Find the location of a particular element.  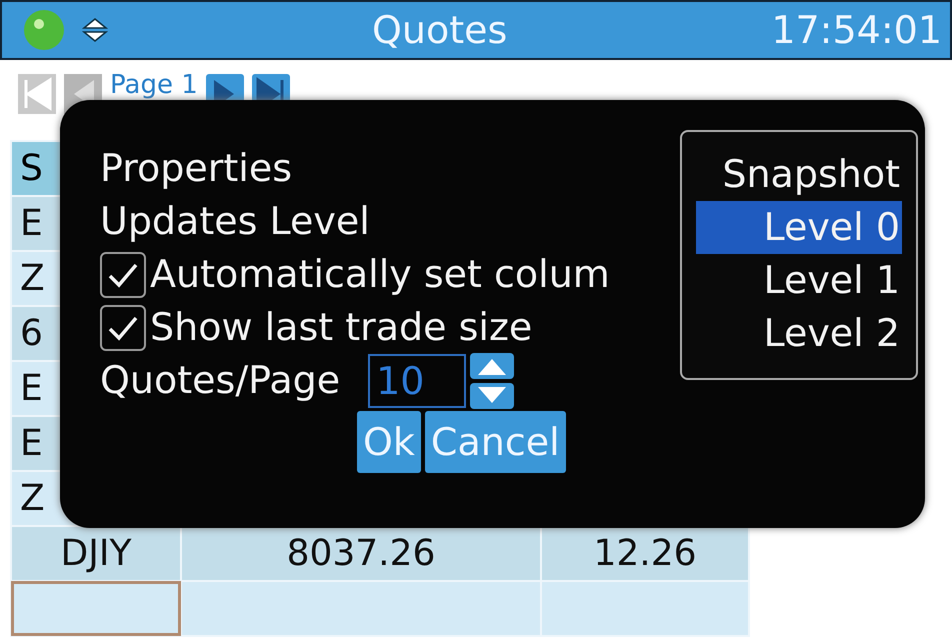

menu-item: Snapshot is located at coordinates (799, 174).